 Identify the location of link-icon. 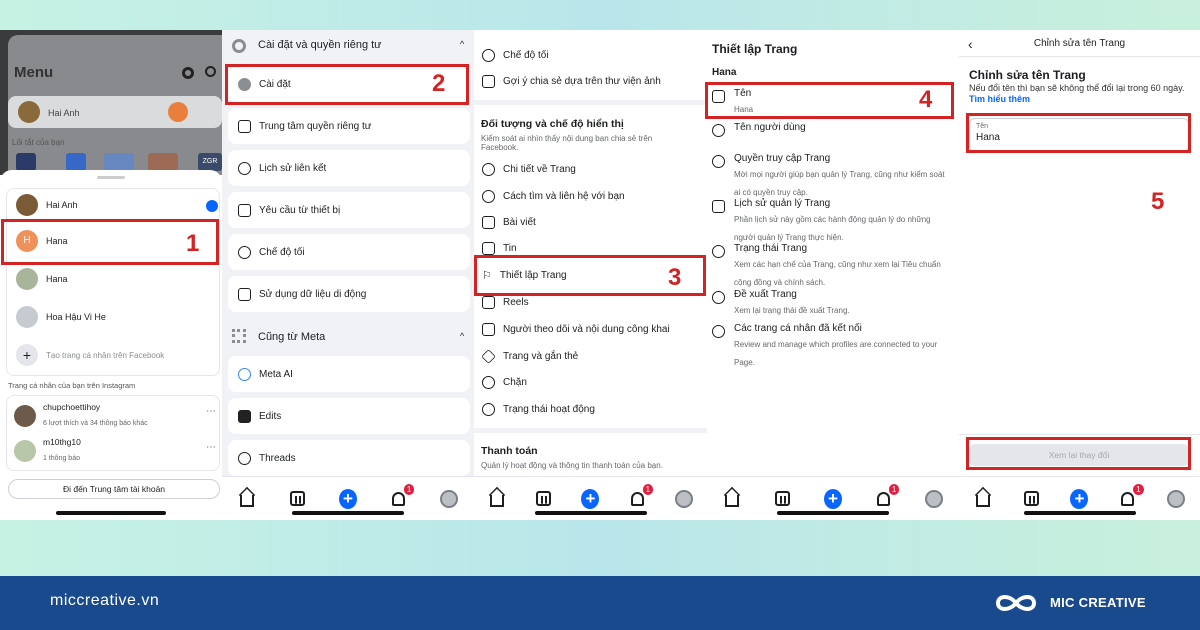
(718, 331).